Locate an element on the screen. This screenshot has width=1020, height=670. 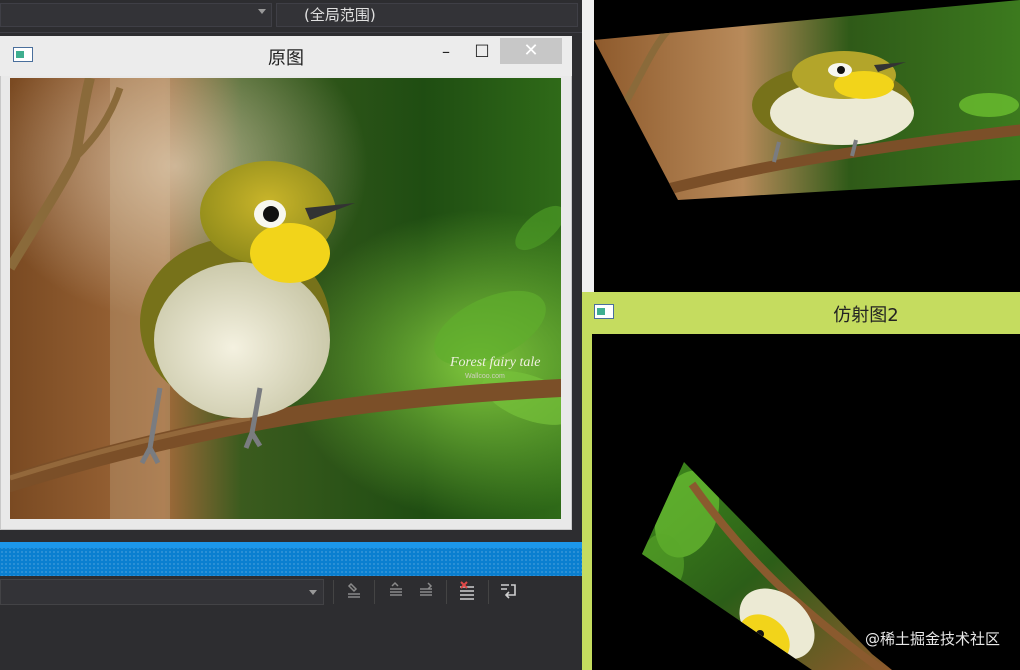
close-icon: ✕ is located at coordinates (531, 51).